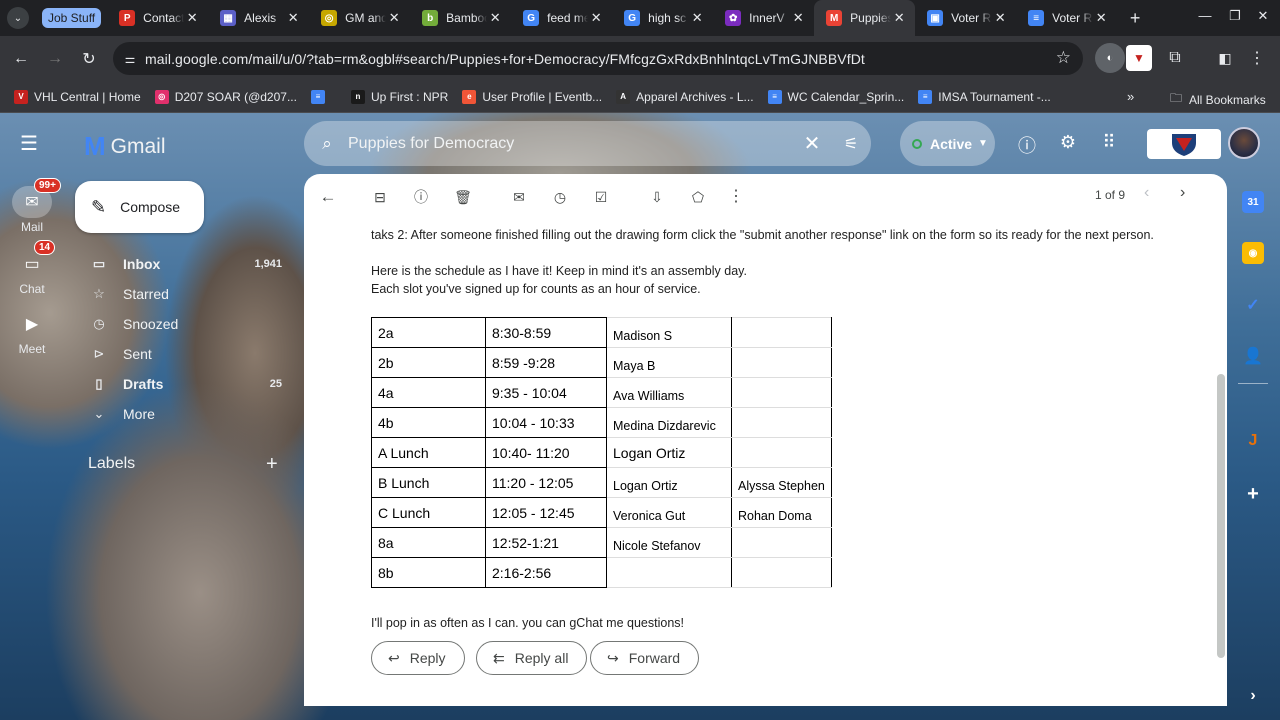 This screenshot has width=1280, height=720. What do you see at coordinates (18, 18) in the screenshot?
I see `tab-search-button: ⌄` at bounding box center [18, 18].